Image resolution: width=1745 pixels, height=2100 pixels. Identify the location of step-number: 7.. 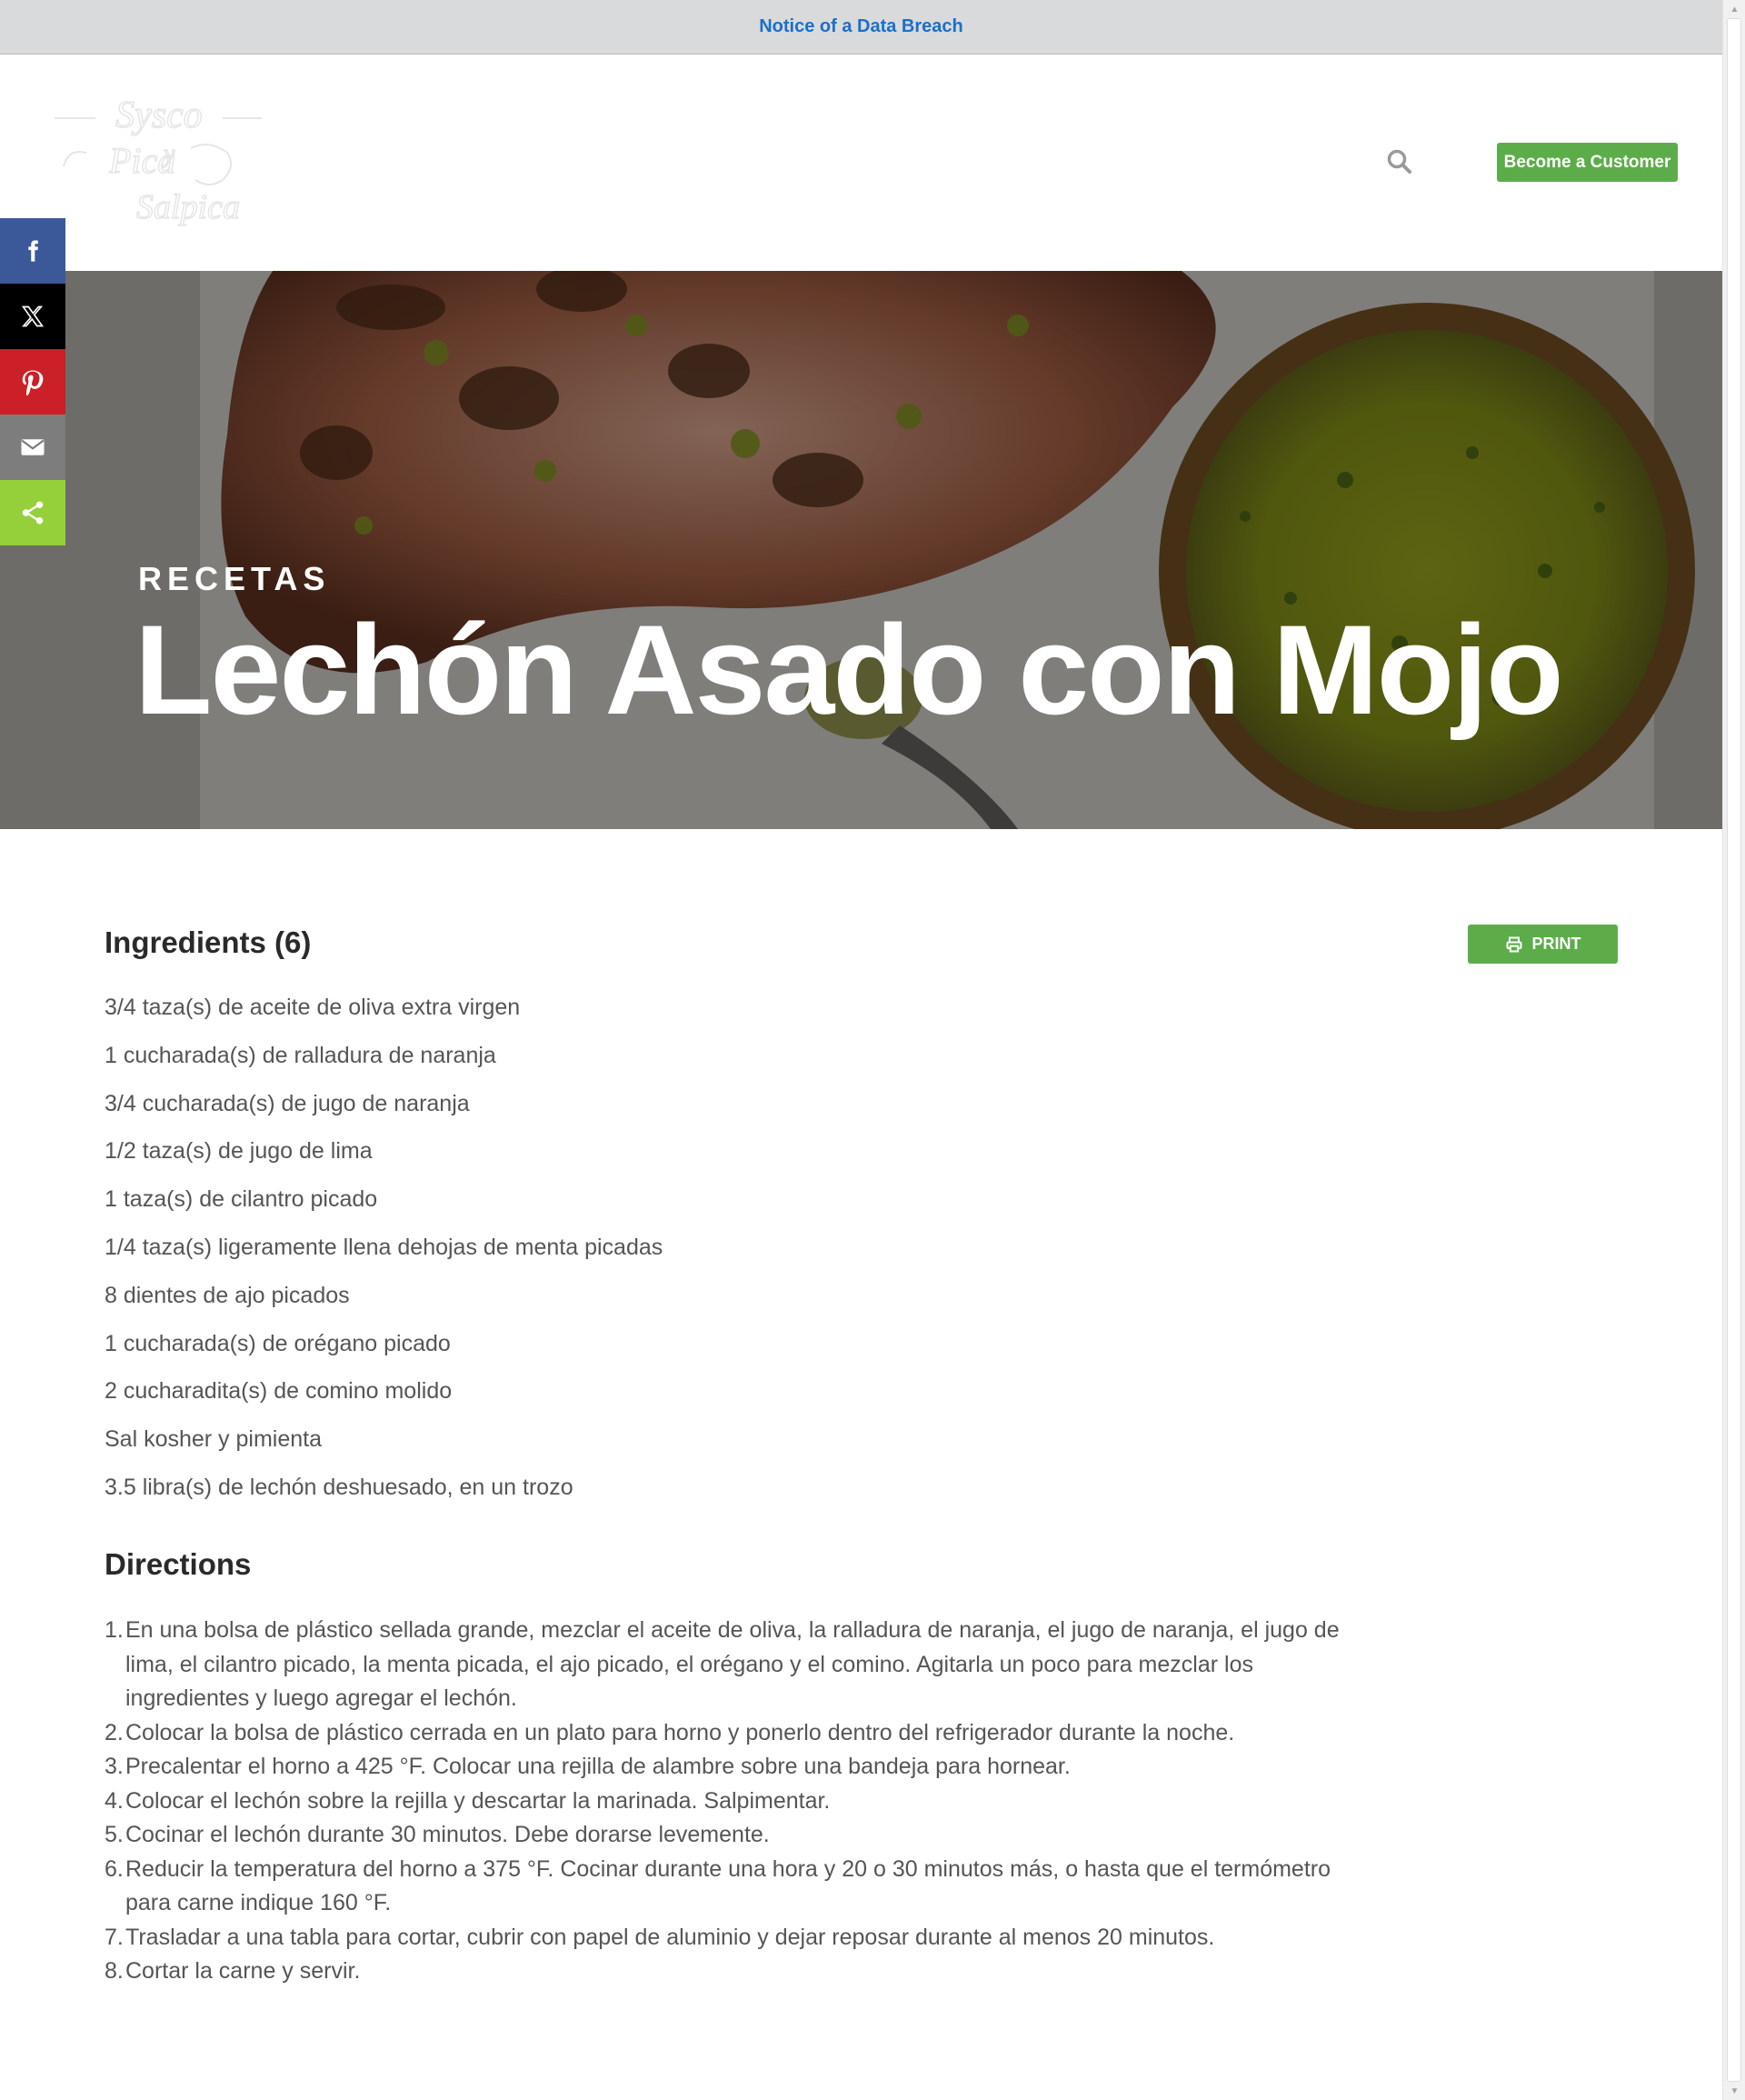
(114, 1937).